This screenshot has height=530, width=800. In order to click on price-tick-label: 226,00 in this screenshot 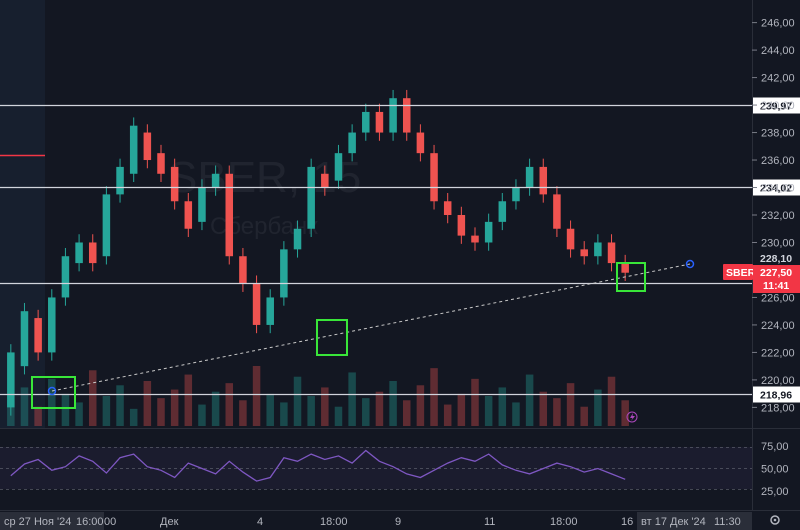, I will do `click(778, 298)`.